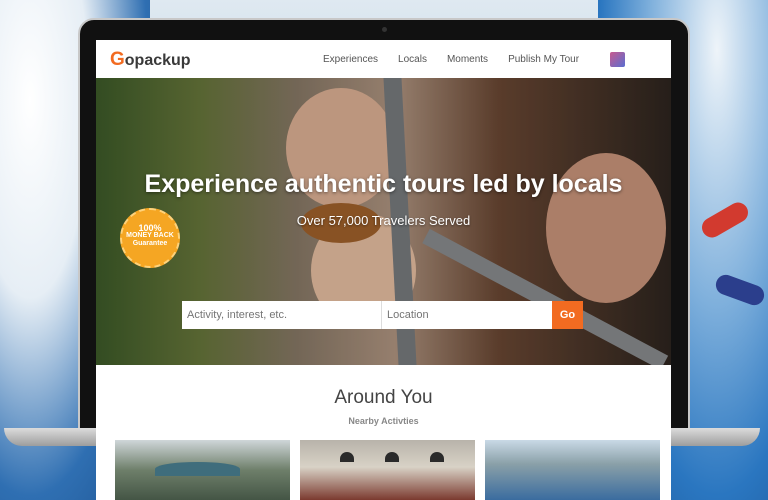 This screenshot has height=500, width=768. I want to click on site-logo: Gopackup, so click(150, 60).